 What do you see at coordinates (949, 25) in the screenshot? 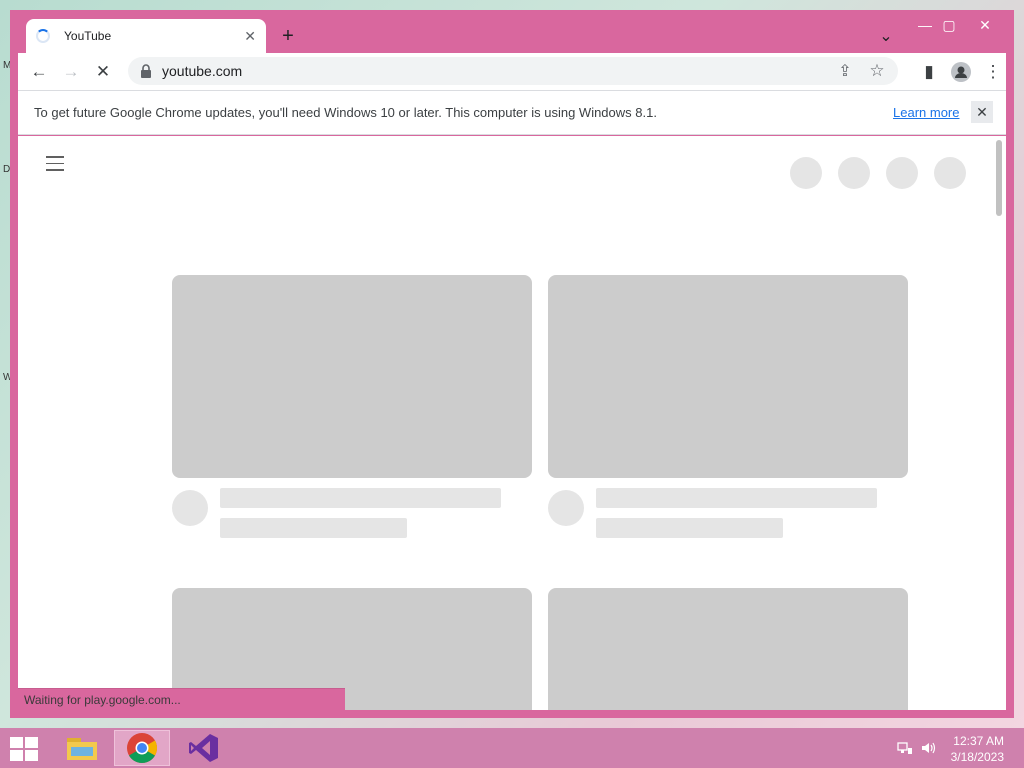
I see `maximize-button: ▢` at bounding box center [949, 25].